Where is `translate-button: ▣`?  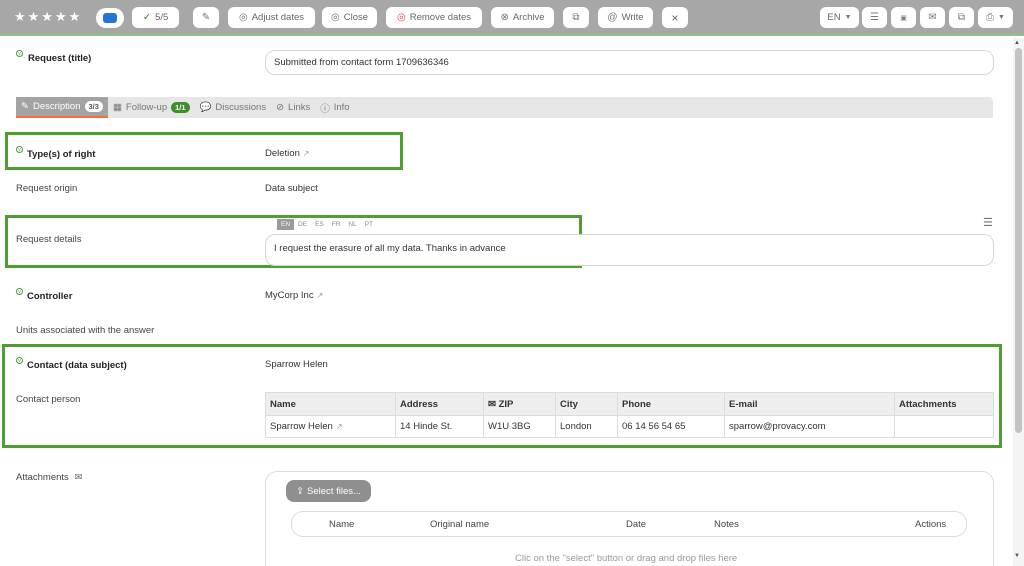 translate-button: ▣ is located at coordinates (903, 17).